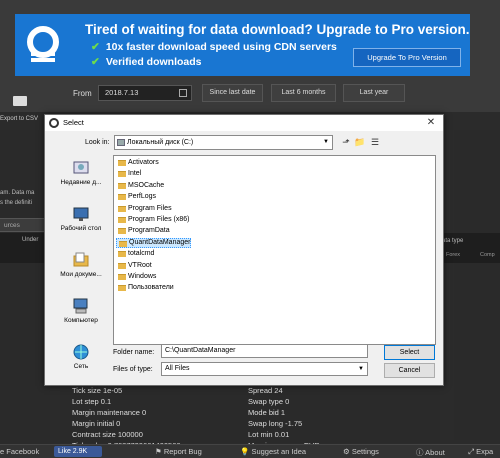 The height and width of the screenshot is (458, 500). Describe the element at coordinates (142, 276) in the screenshot. I see `folder-item-label: Windows` at that location.